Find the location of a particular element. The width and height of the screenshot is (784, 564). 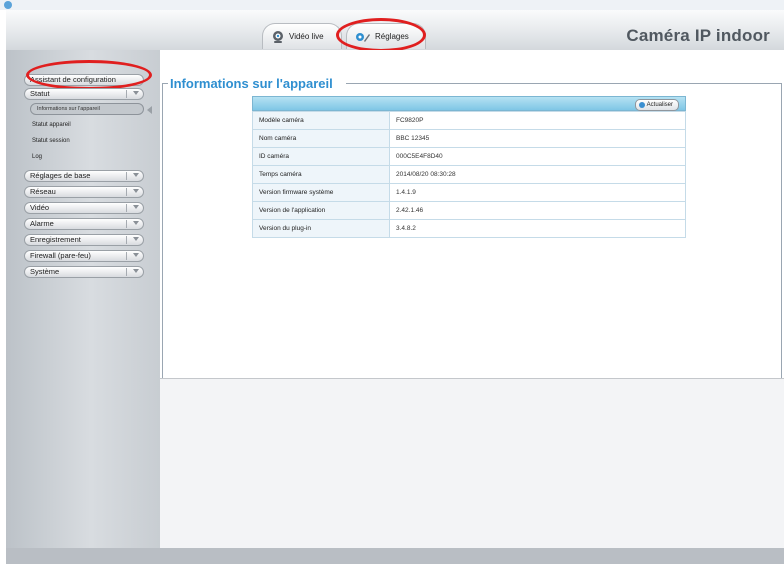

app-icon is located at coordinates (8, 5).